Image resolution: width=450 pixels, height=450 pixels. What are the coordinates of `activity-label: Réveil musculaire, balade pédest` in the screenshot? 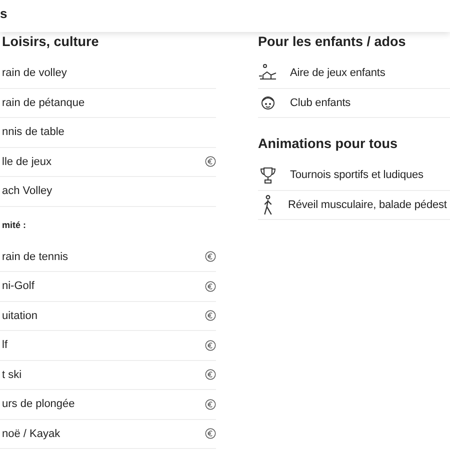 It's located at (367, 204).